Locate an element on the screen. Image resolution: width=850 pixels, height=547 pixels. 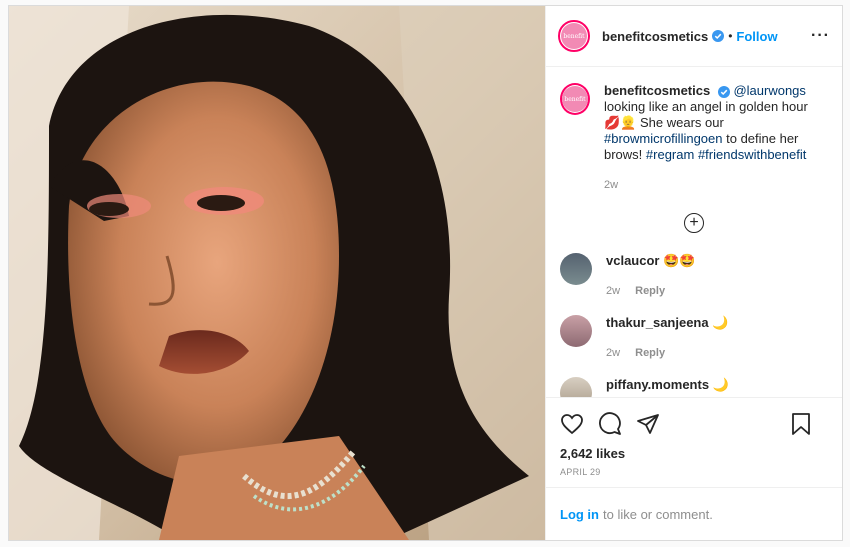
comment-item: vclaucor 🤩🤩 2w Reply is located at coordinates (694, 276).